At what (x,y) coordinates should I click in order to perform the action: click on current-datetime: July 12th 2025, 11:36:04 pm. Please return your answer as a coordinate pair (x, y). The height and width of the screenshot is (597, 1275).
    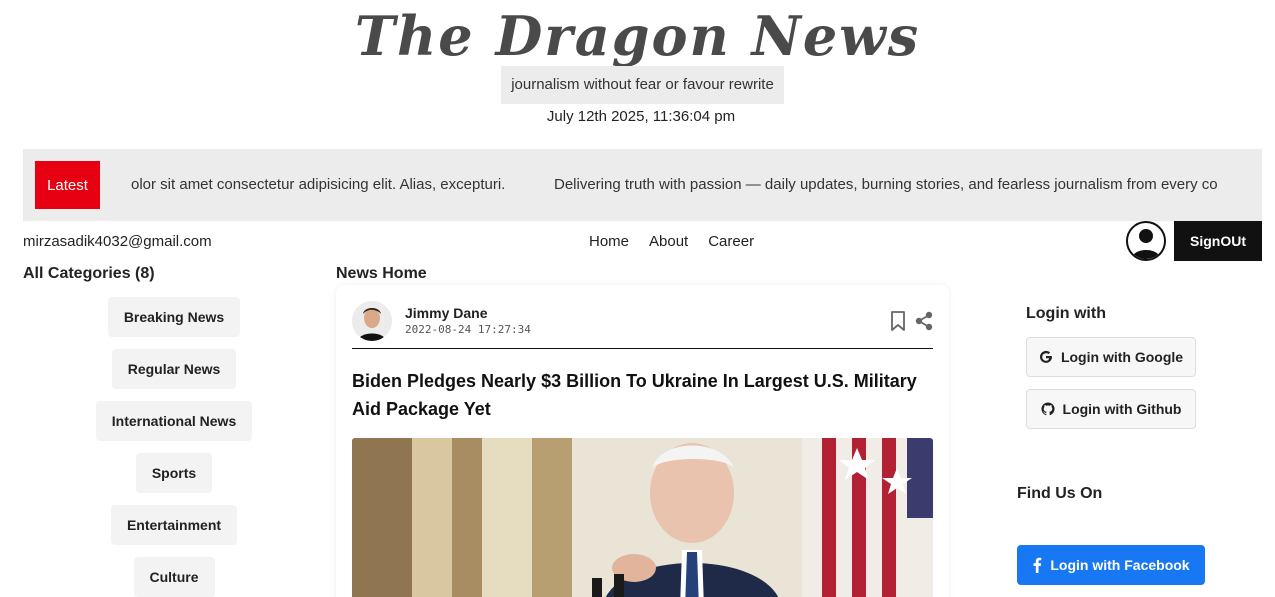
    Looking at the image, I should click on (641, 116).